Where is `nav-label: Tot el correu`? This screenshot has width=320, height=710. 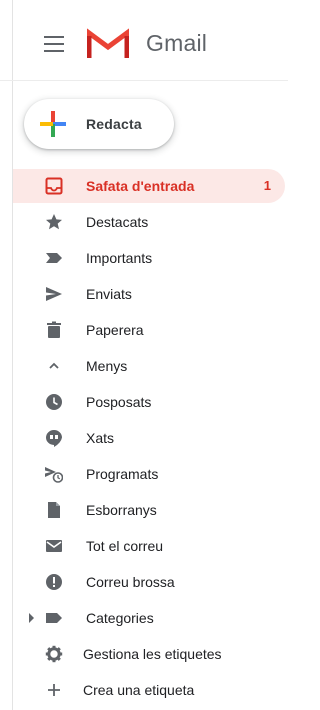 nav-label: Tot el correu is located at coordinates (125, 546).